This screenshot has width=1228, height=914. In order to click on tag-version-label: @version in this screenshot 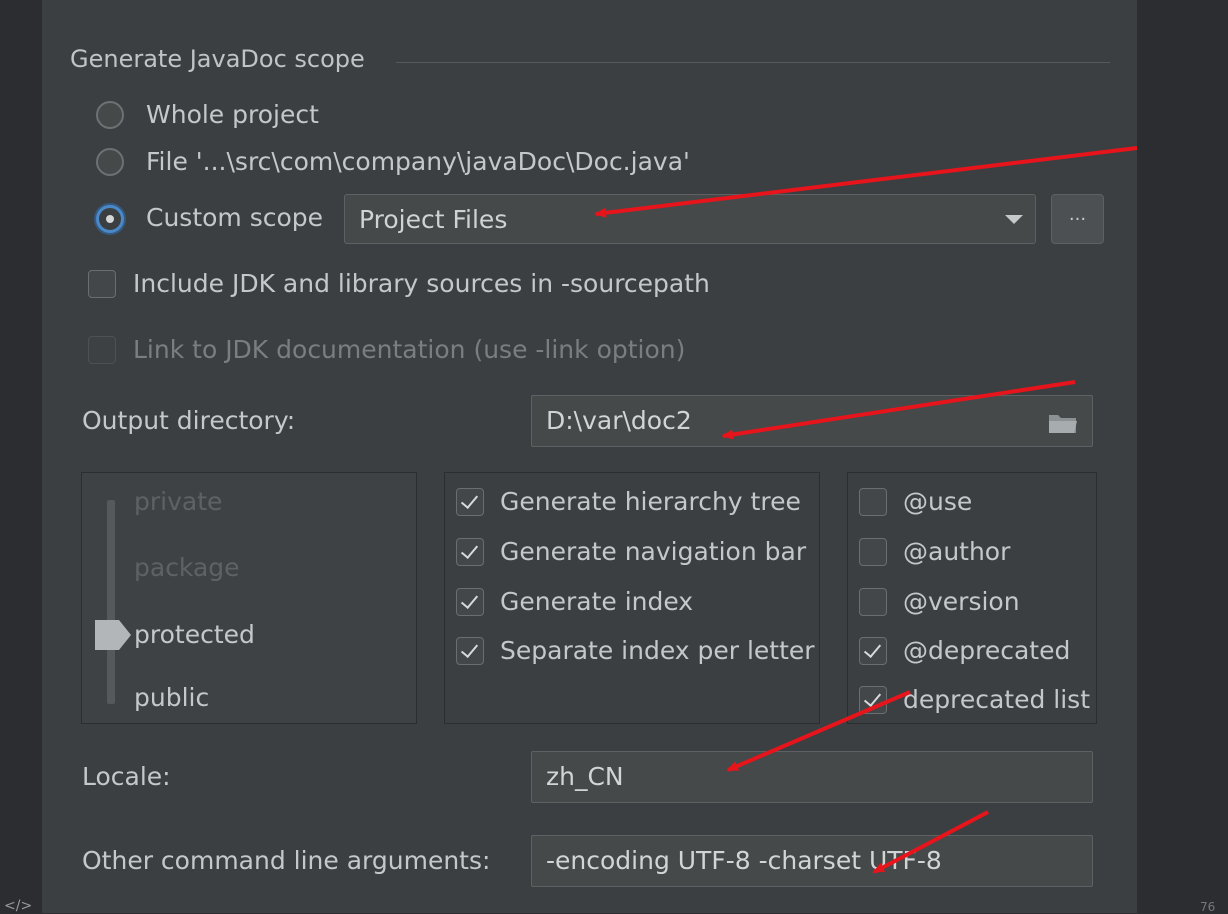, I will do `click(961, 602)`.